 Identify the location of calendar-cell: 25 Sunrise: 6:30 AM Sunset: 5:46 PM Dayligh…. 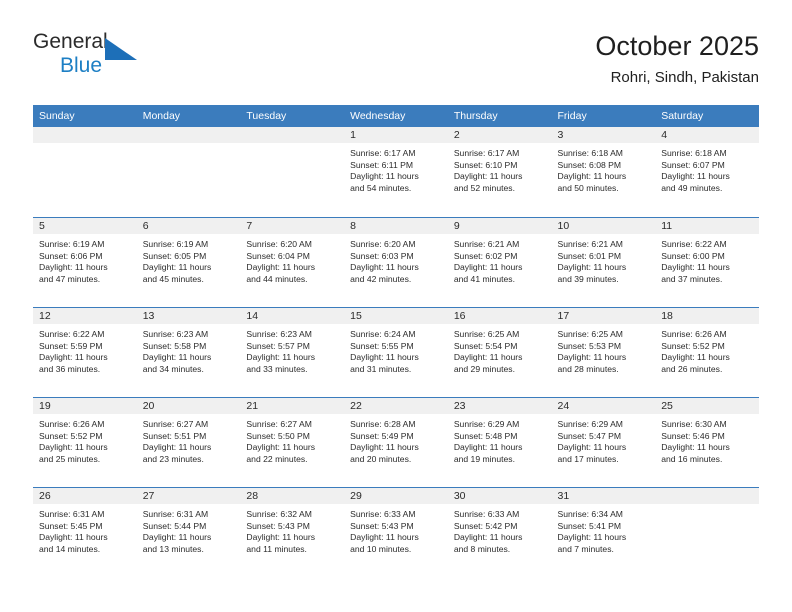
(707, 442).